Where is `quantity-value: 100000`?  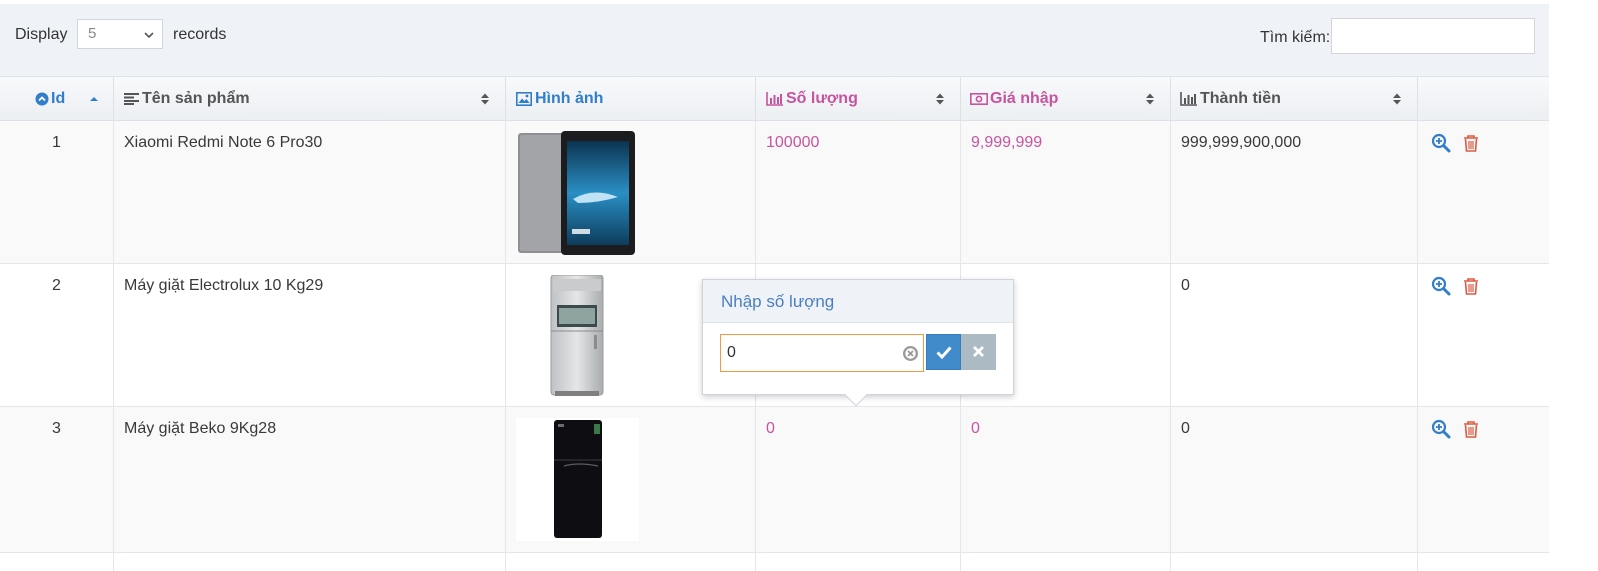 quantity-value: 100000 is located at coordinates (793, 142).